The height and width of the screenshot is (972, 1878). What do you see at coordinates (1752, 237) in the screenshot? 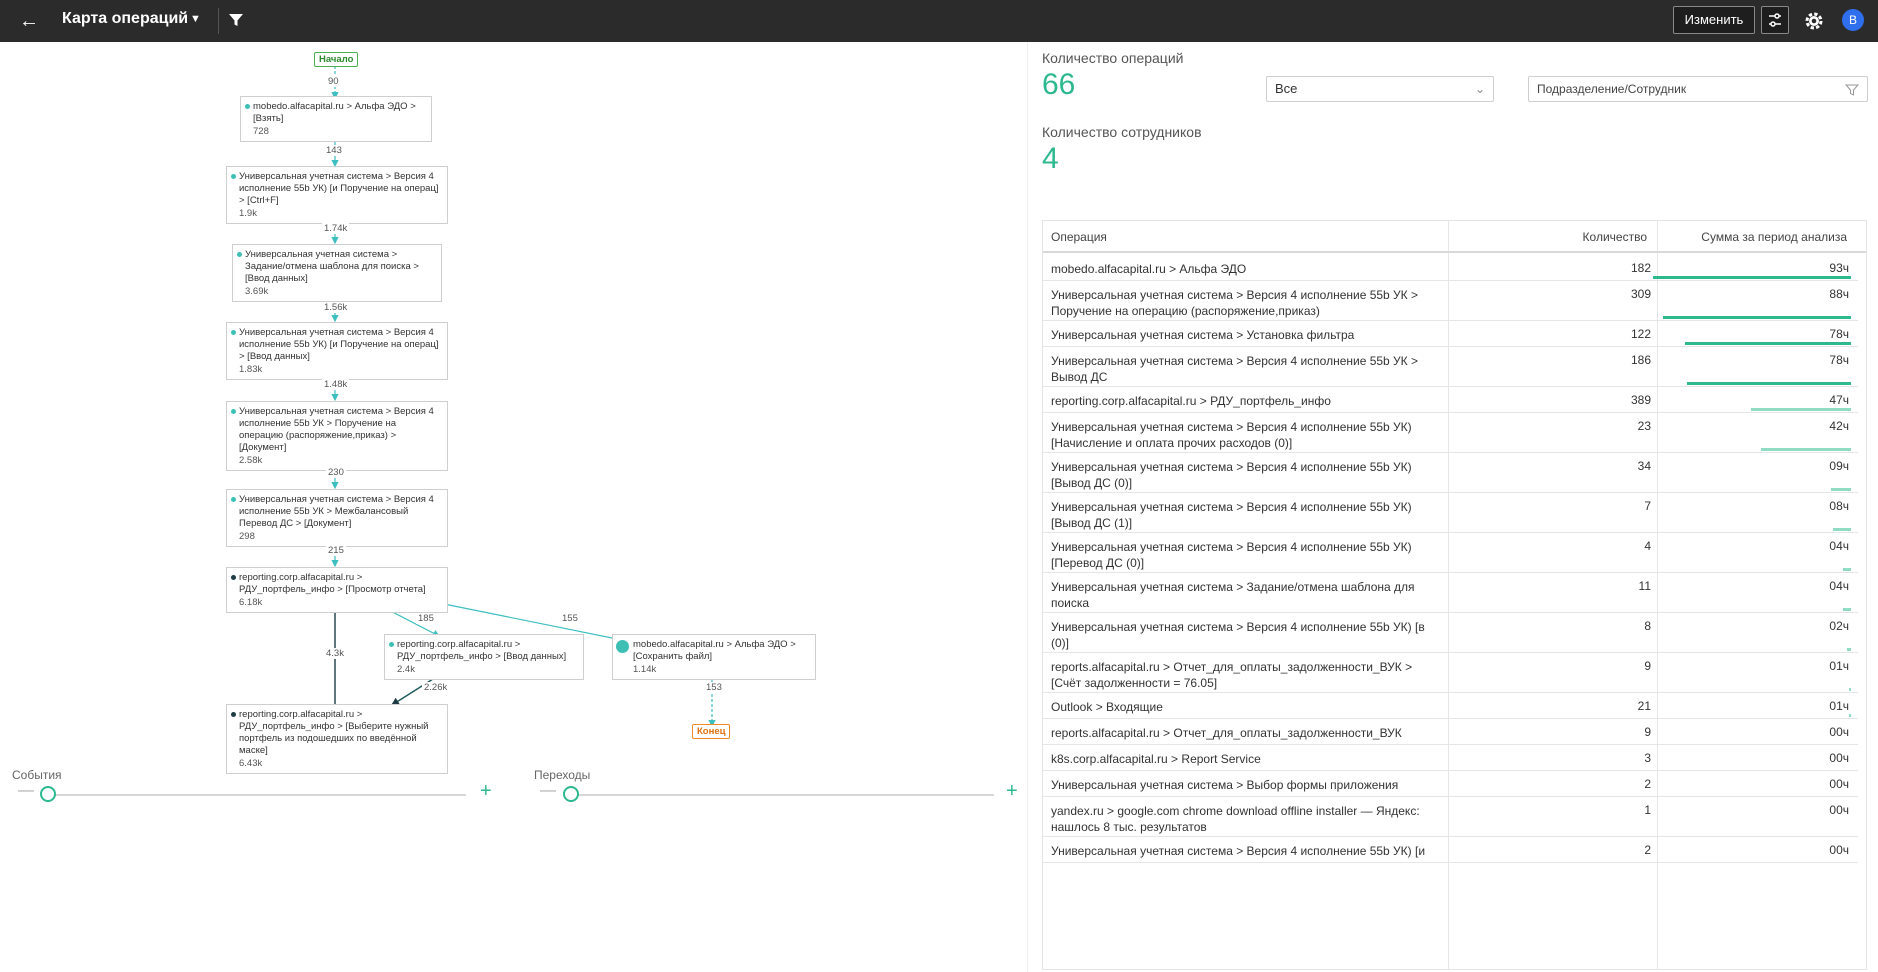
I see `column-header-sum: Сумма за период анализа` at bounding box center [1752, 237].